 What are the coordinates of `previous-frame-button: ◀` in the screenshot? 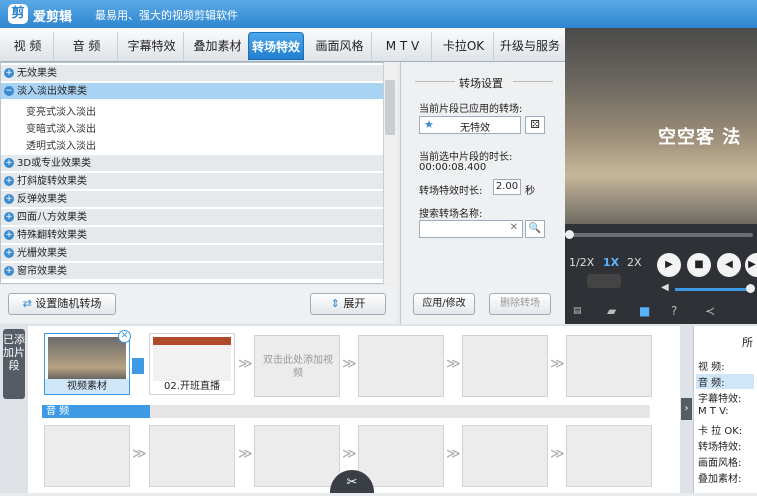 It's located at (729, 265).